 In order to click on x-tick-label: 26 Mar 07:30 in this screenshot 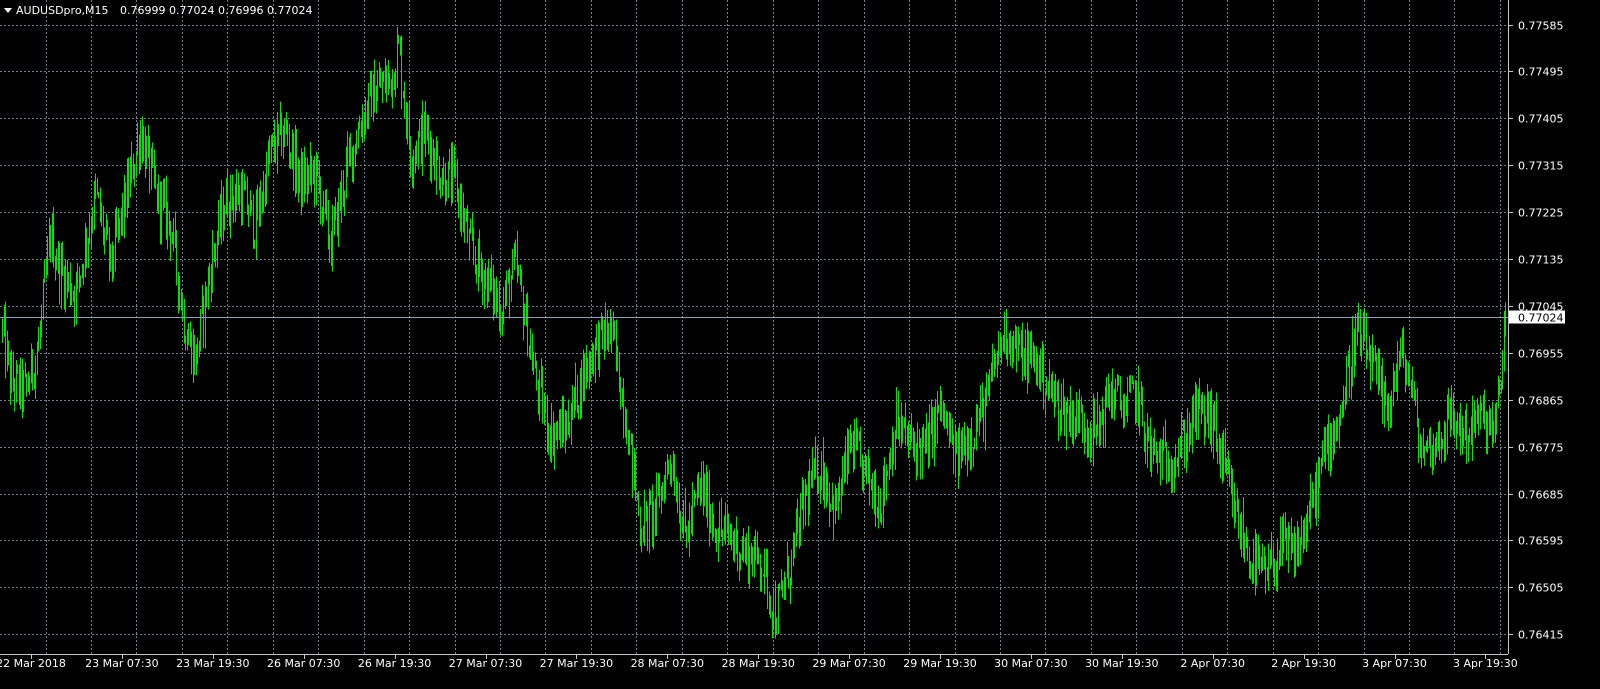, I will do `click(303, 663)`.